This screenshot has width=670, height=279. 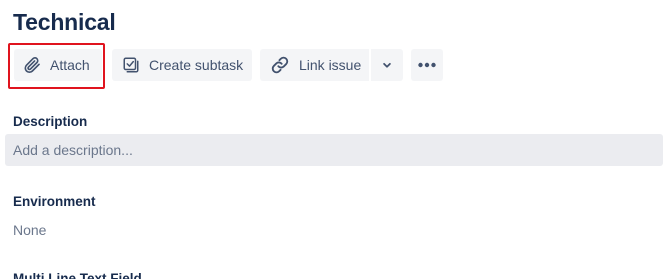 What do you see at coordinates (280, 65) in the screenshot?
I see `link-icon` at bounding box center [280, 65].